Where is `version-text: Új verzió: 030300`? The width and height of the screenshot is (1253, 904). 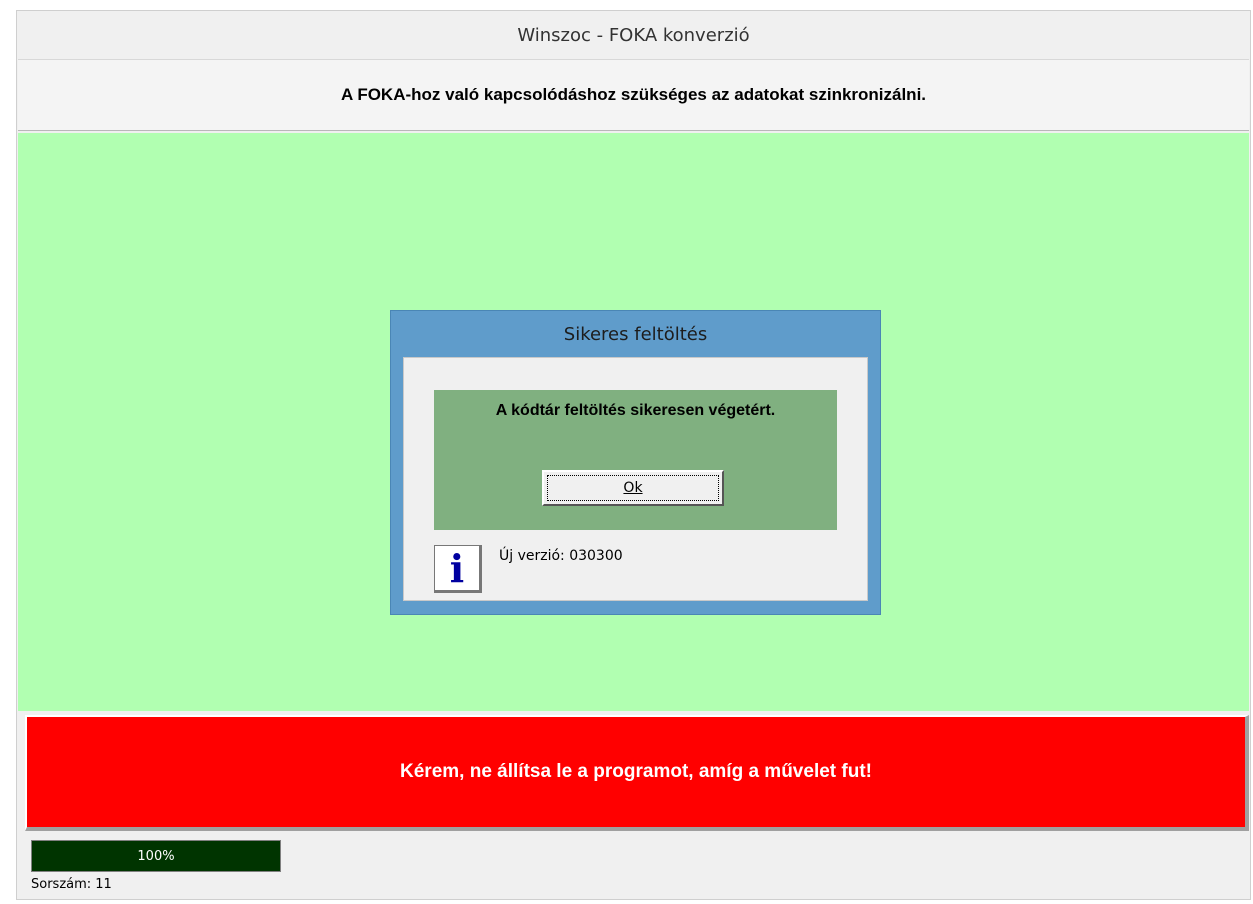
version-text: Új verzió: 030300 is located at coordinates (561, 556).